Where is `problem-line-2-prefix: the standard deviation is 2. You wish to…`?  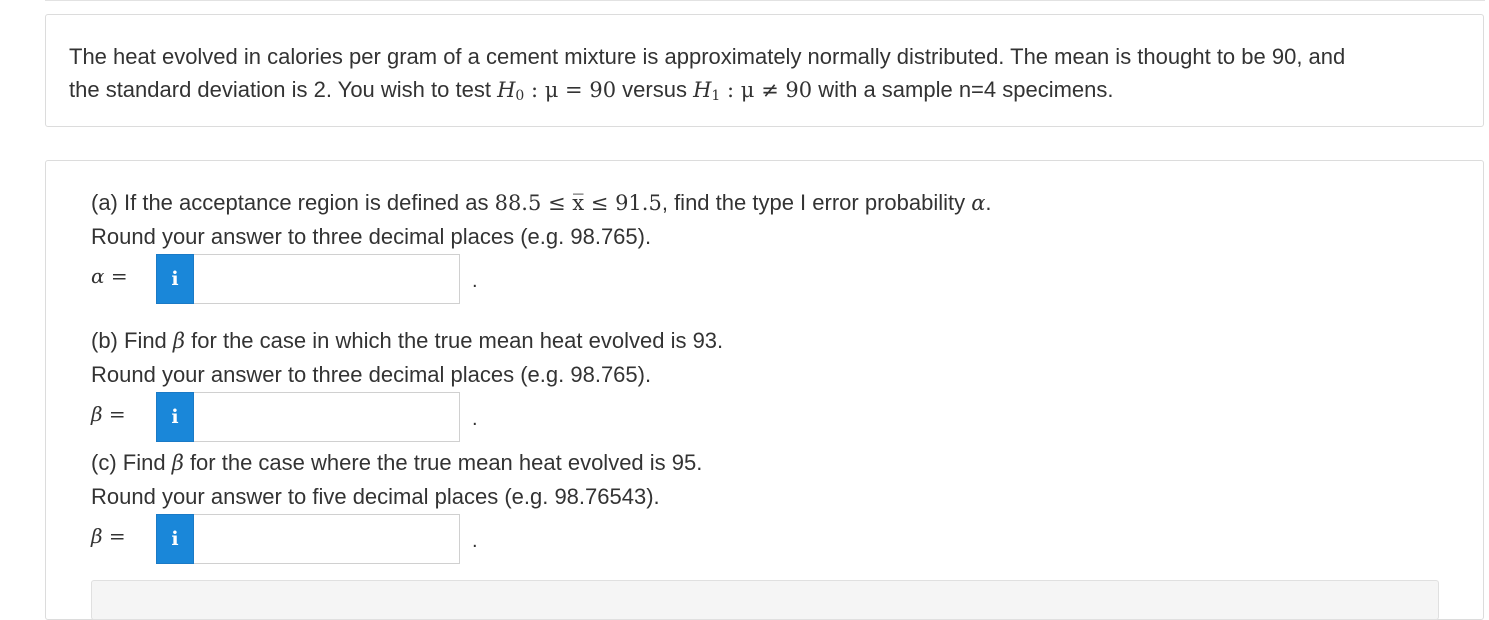
problem-line-2-prefix: the standard deviation is 2. You wish to… is located at coordinates (283, 89).